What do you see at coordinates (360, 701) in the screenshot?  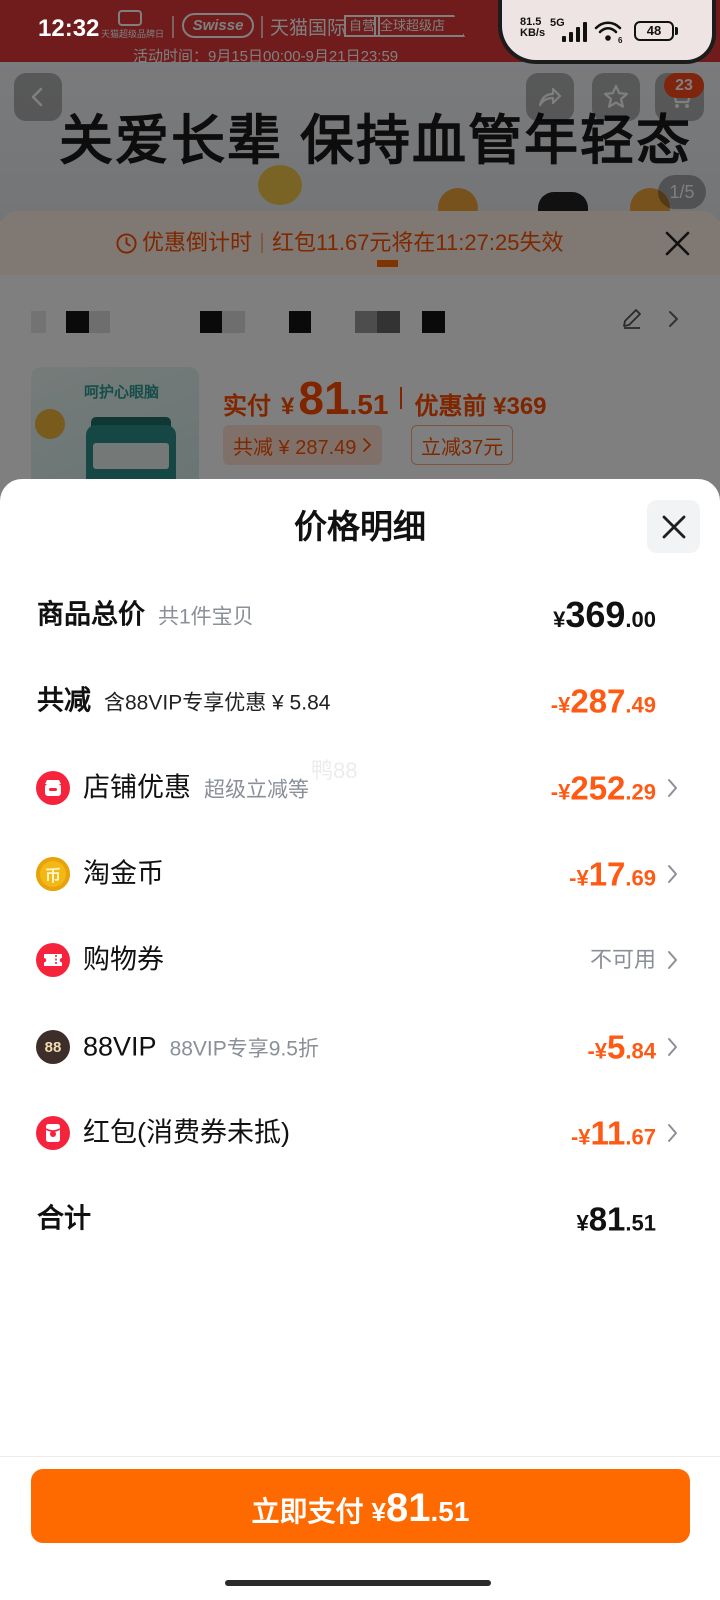 I see `row-total-discount: 共减 含88VIP专享优惠 ¥ 5.84 -¥287.49` at bounding box center [360, 701].